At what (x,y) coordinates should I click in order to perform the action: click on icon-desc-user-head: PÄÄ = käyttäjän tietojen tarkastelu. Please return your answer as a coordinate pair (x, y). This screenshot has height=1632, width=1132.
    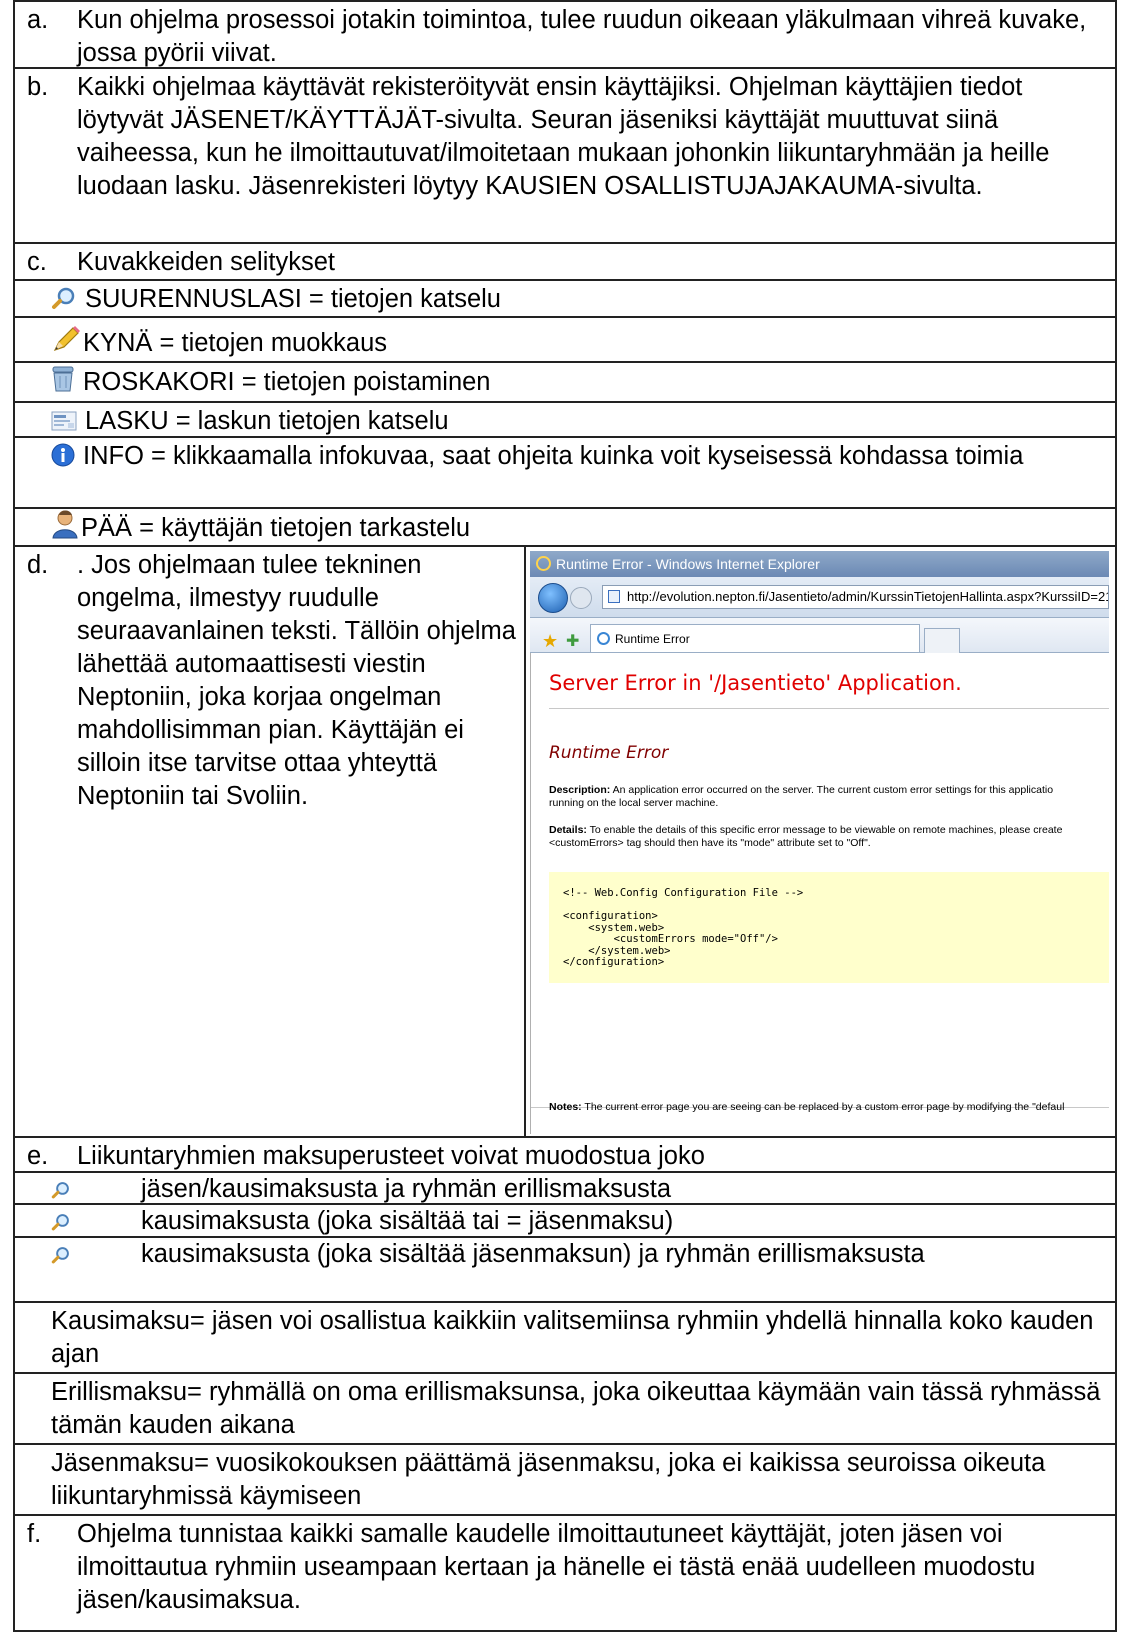
    Looking at the image, I should click on (276, 528).